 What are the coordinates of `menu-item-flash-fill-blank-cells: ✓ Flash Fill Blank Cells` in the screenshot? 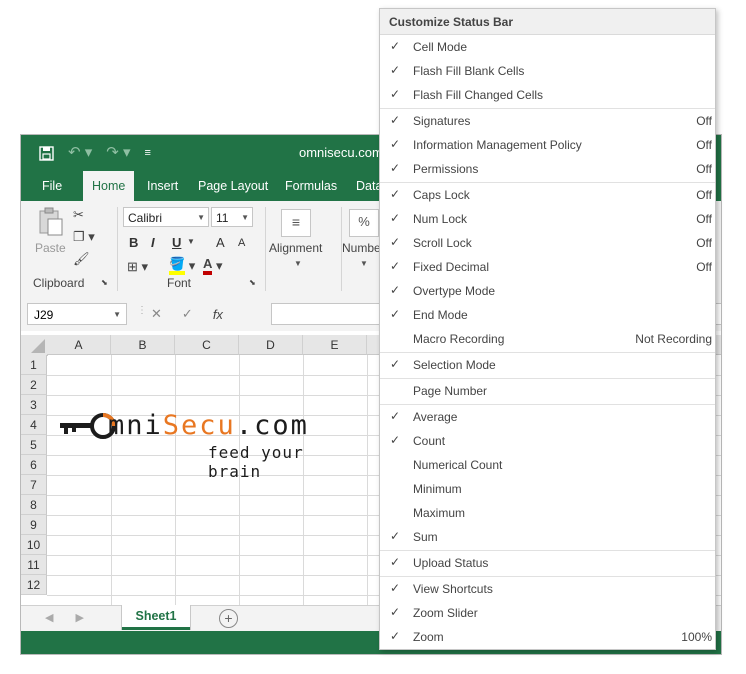 It's located at (547, 71).